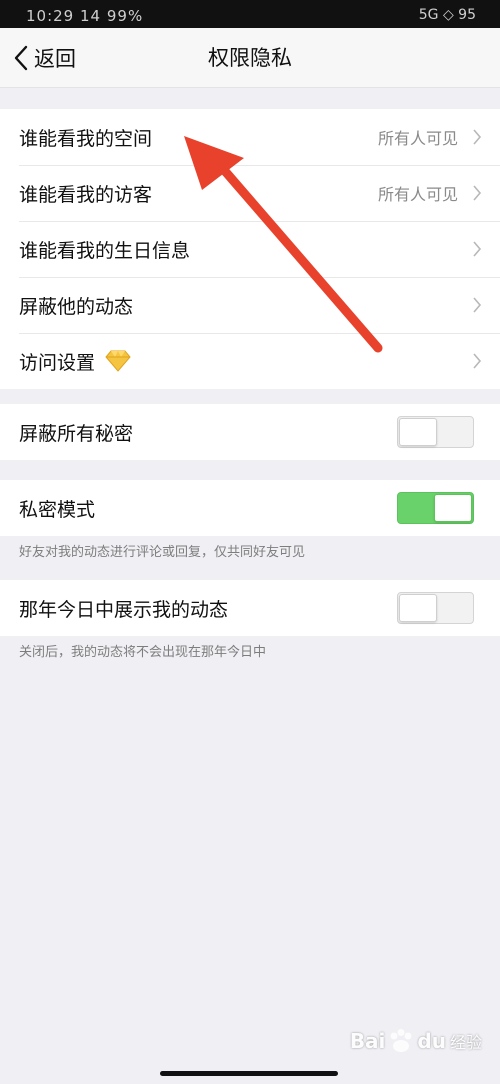  I want to click on watermark-logo: Bai du 经验, so click(416, 1041).